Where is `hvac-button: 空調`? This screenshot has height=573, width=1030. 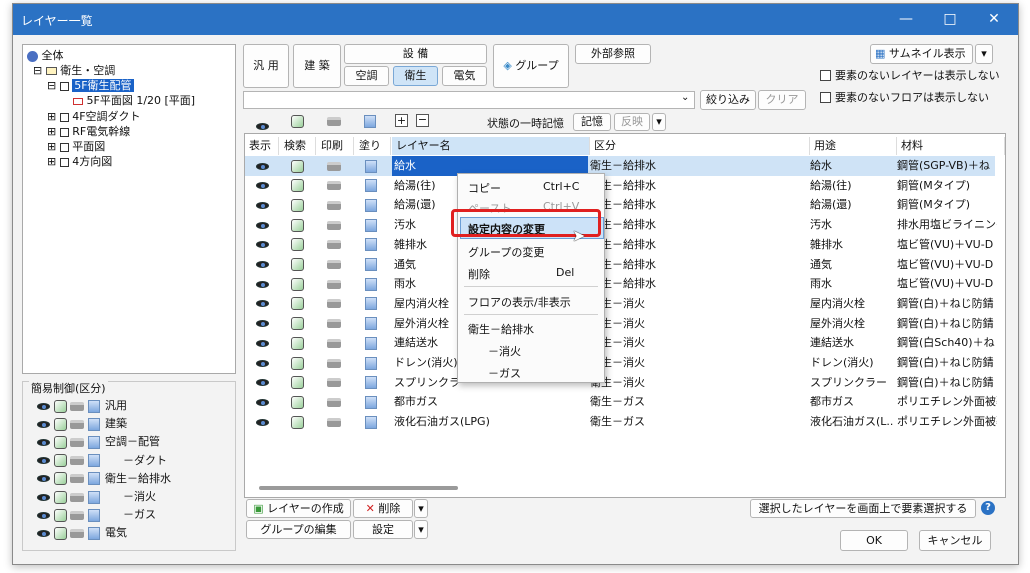
hvac-button: 空調 is located at coordinates (366, 76).